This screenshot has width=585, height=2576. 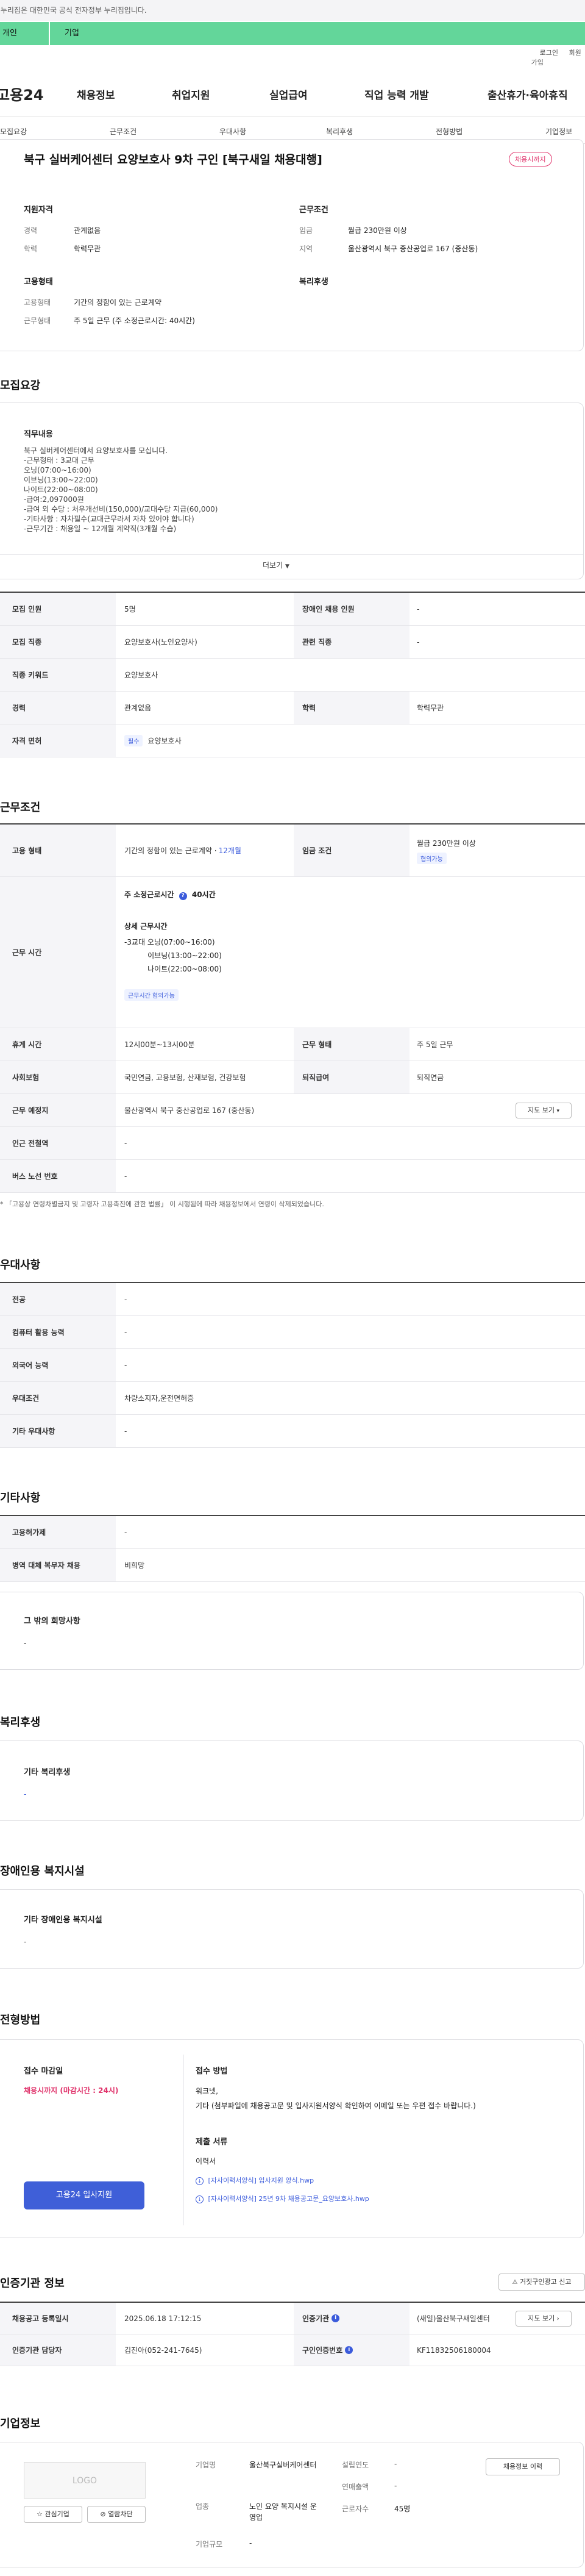 I want to click on founded-value: -, so click(x=395, y=2464).